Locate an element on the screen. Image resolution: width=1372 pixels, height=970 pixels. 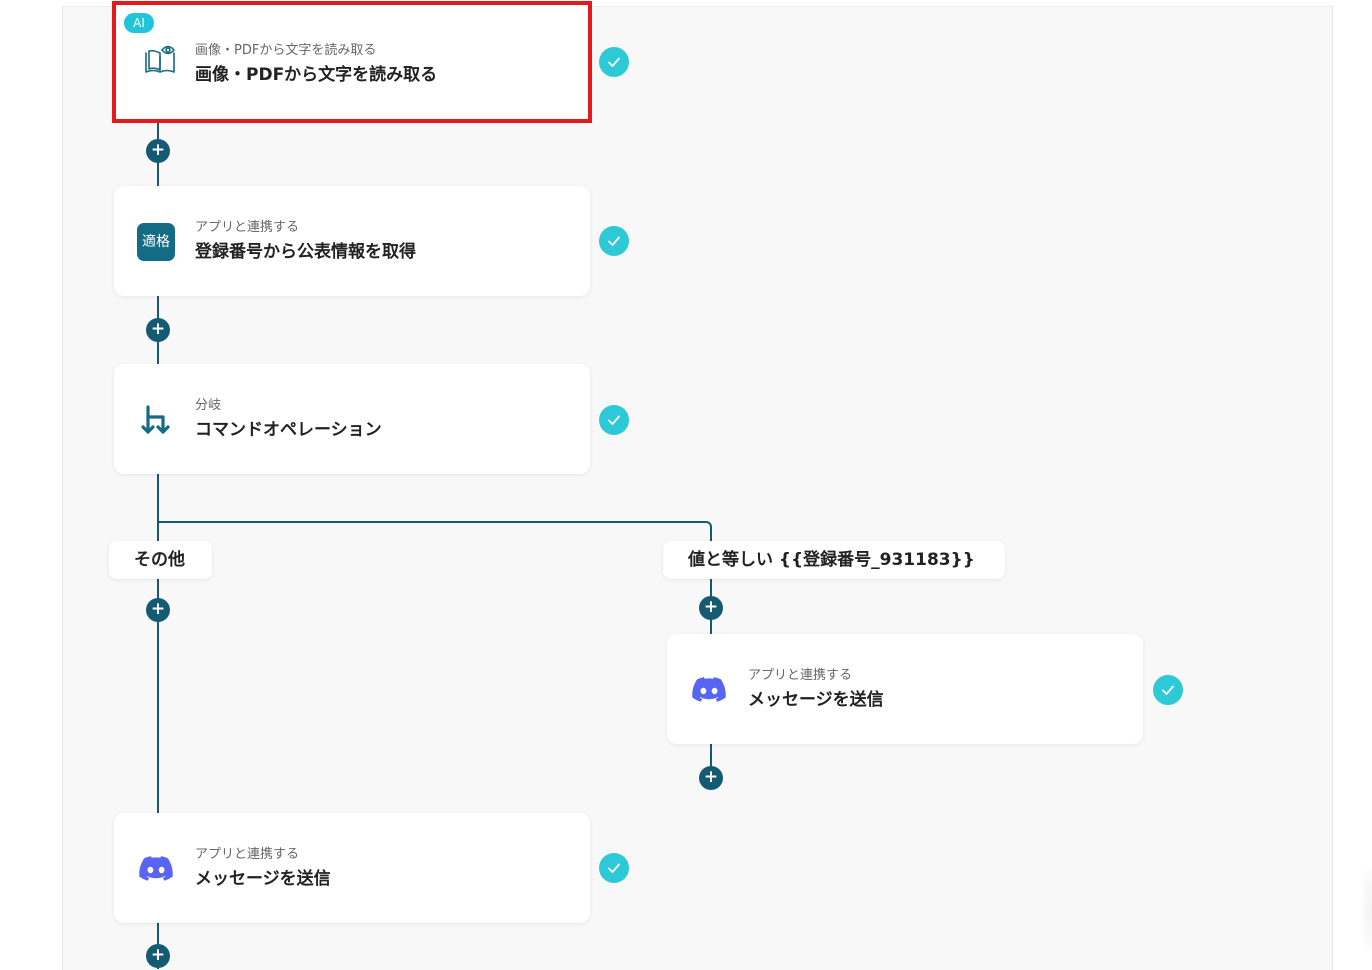
book-eye-icon is located at coordinates (160, 59).